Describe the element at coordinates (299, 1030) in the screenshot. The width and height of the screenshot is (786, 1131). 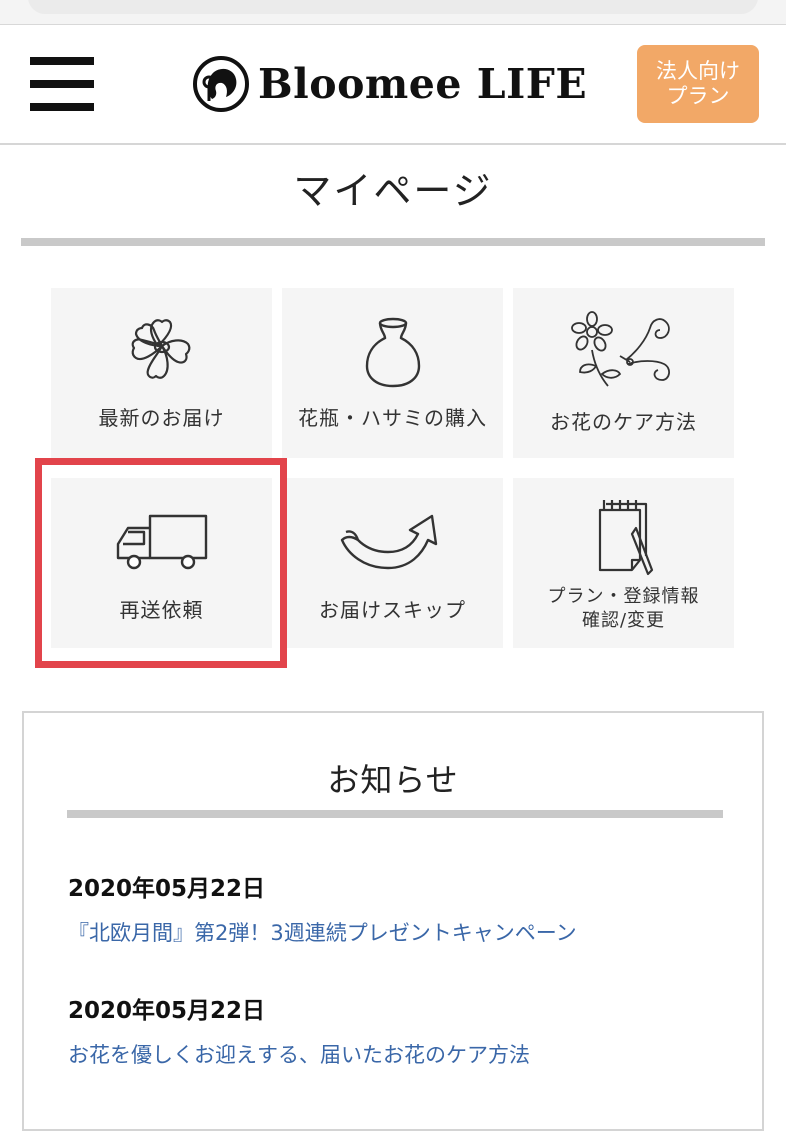
I see `news-item: 2020年05月22日 お花を優しくお迎えする、届いたお花のケア方法` at that location.